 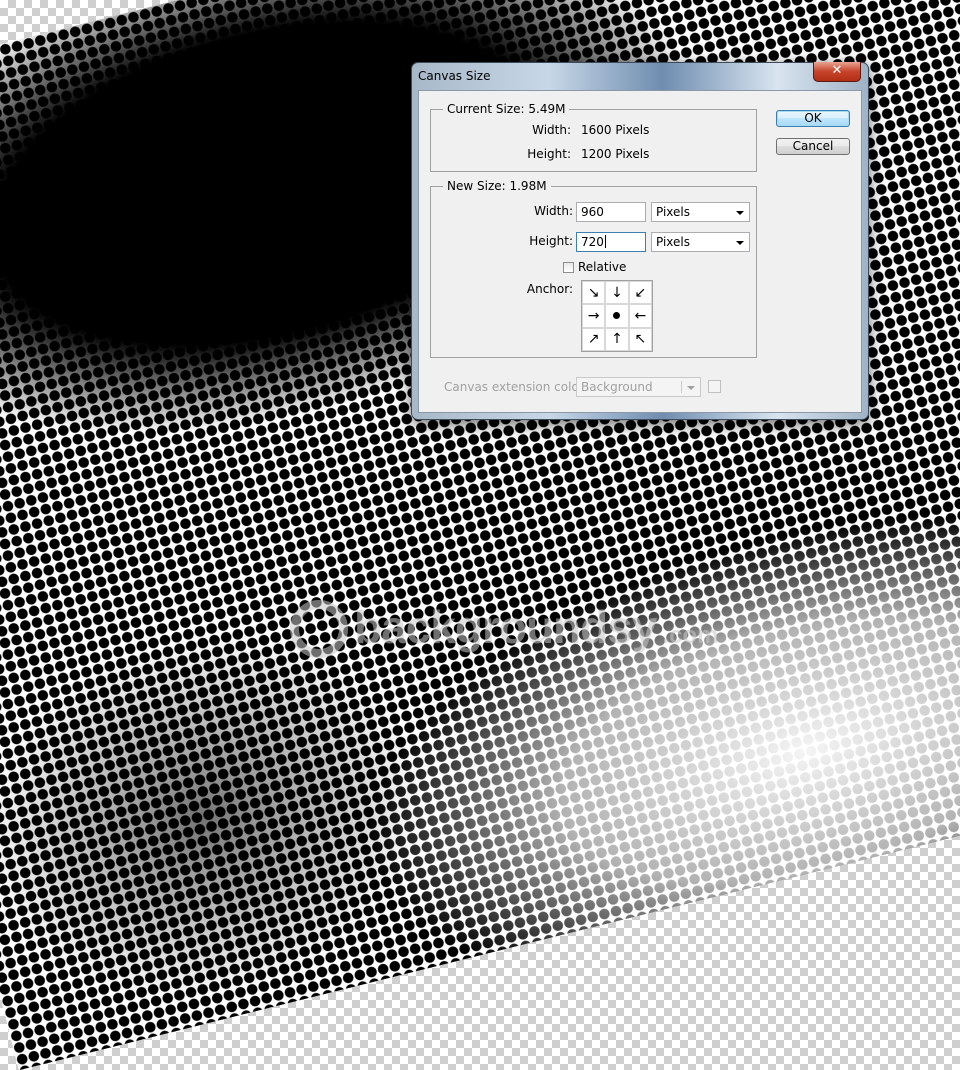 I want to click on arrow-up-icon: ↑, so click(x=617, y=339).